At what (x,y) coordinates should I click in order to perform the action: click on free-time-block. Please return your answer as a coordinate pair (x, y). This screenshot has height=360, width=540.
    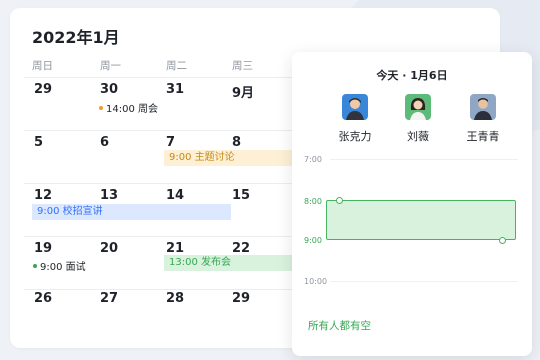
    Looking at the image, I should click on (421, 220).